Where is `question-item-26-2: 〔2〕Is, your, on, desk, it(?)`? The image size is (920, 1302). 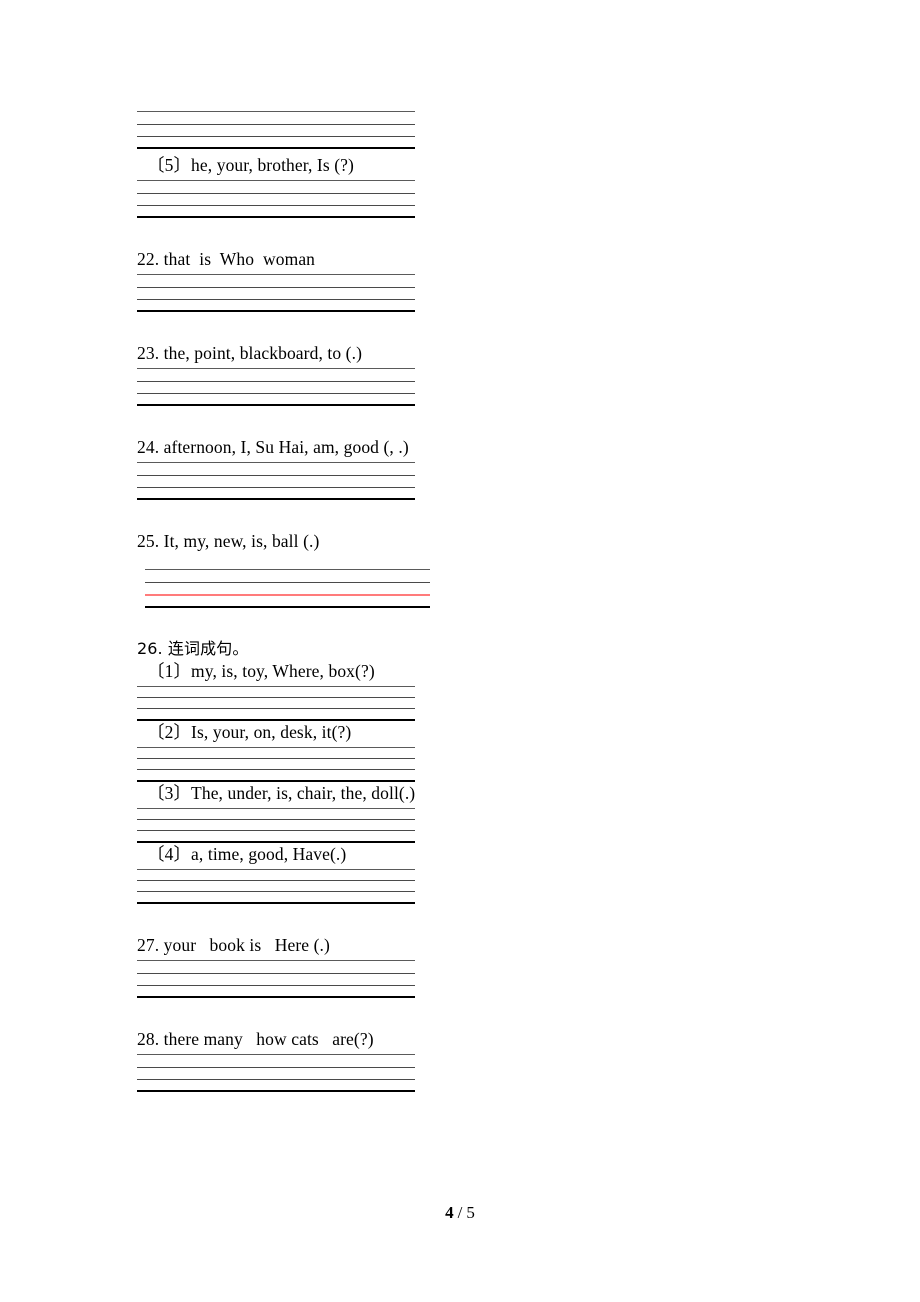
question-item-26-2: 〔2〕Is, your, on, desk, it(?) is located at coordinates (249, 731).